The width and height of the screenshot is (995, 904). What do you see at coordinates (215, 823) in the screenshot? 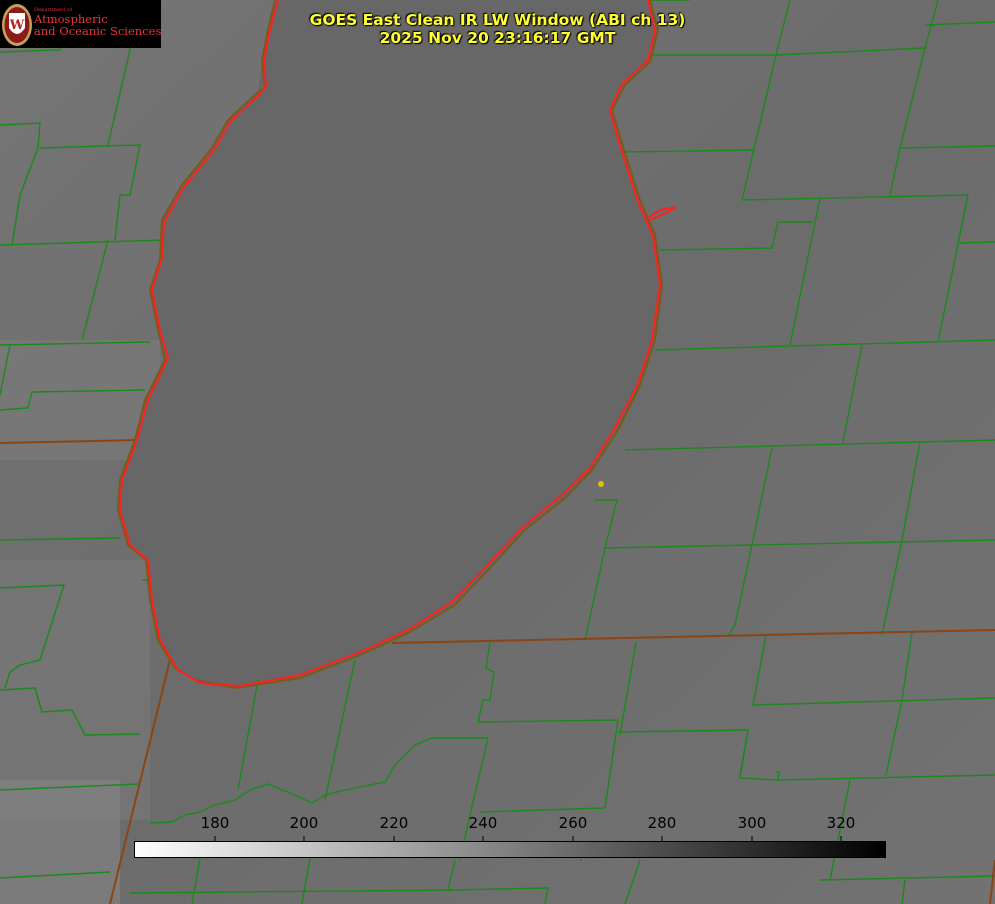
I see `colorbar-tick: 180` at bounding box center [215, 823].